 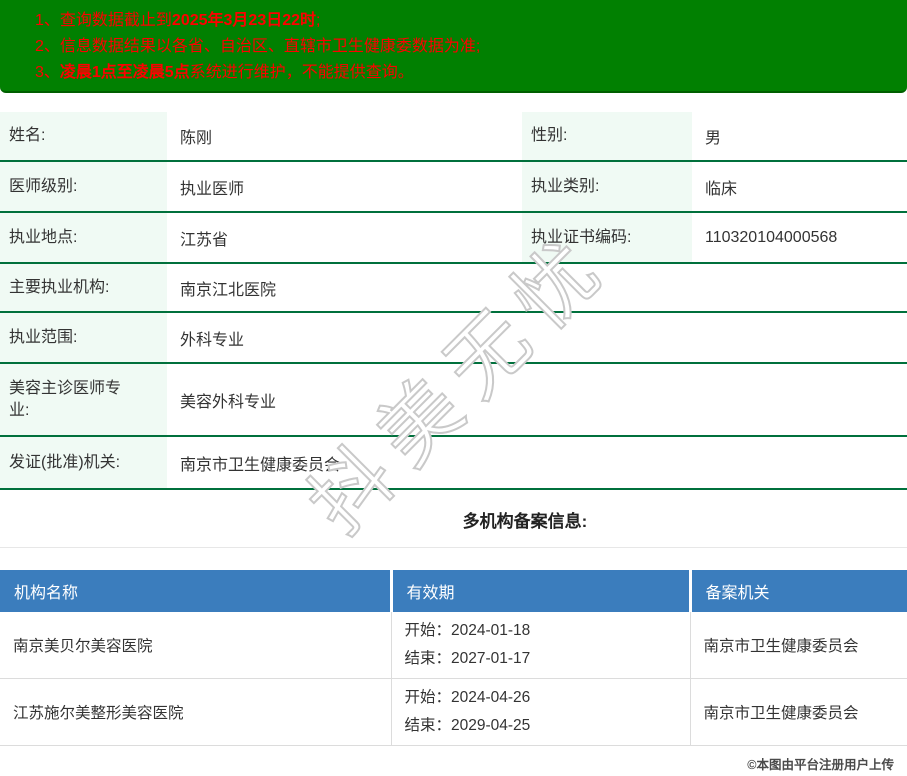 I want to click on issuer-label: 发证(批准)机关:, so click(x=83, y=463).